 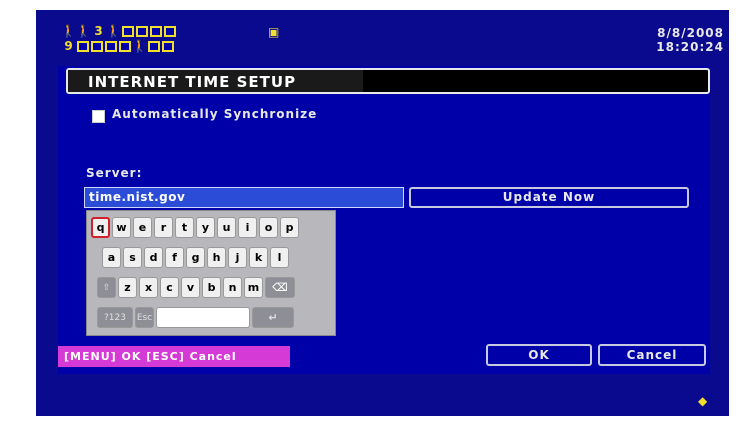 What do you see at coordinates (226, 227) in the screenshot?
I see `key-u: u` at bounding box center [226, 227].